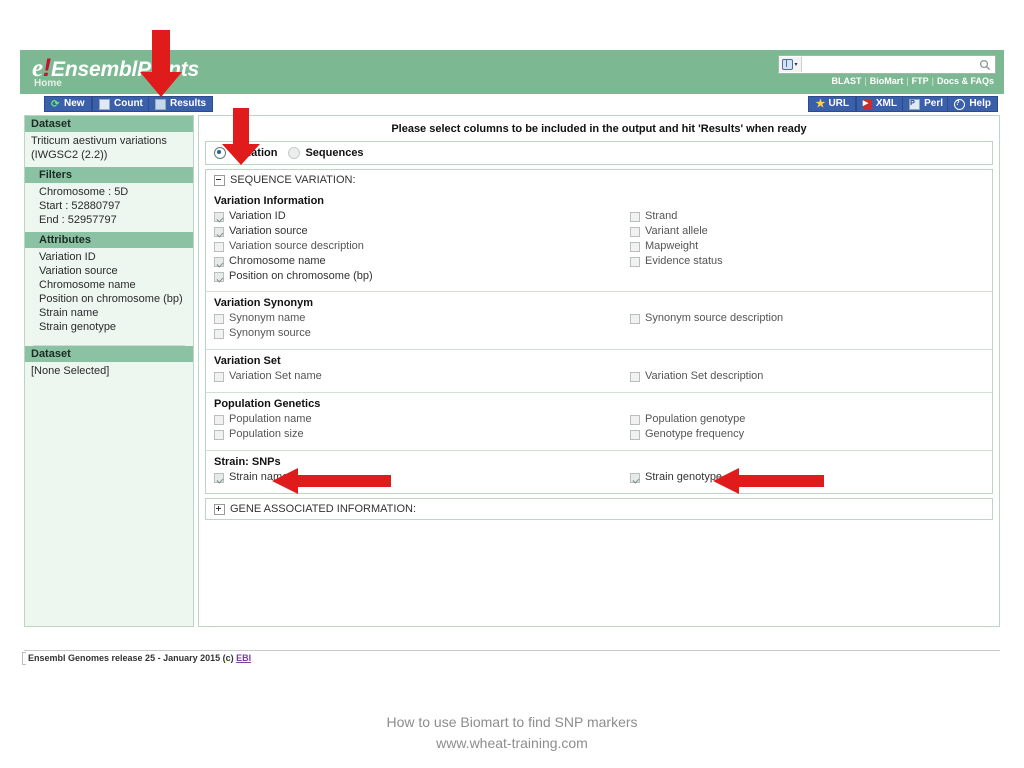 The height and width of the screenshot is (768, 1024). What do you see at coordinates (68, 104) in the screenshot?
I see `new-button: ⟳ New` at bounding box center [68, 104].